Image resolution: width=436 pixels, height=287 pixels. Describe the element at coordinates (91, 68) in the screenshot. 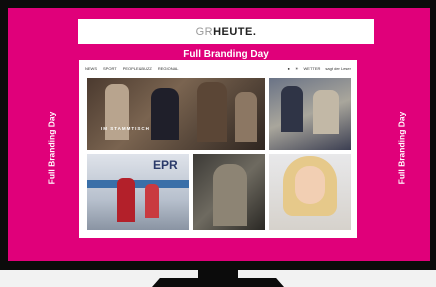

I see `nav-item-news: NEWS` at that location.